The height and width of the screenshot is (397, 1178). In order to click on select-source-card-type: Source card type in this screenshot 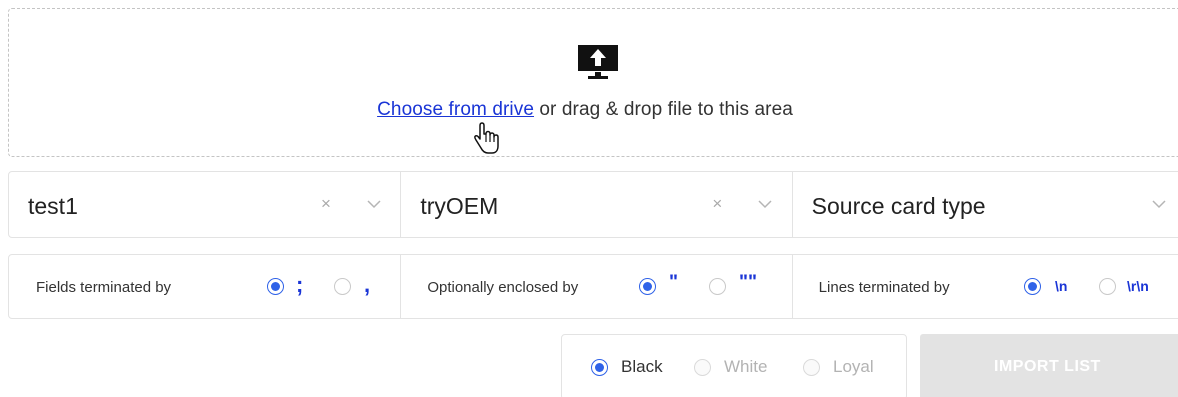, I will do `click(985, 204)`.